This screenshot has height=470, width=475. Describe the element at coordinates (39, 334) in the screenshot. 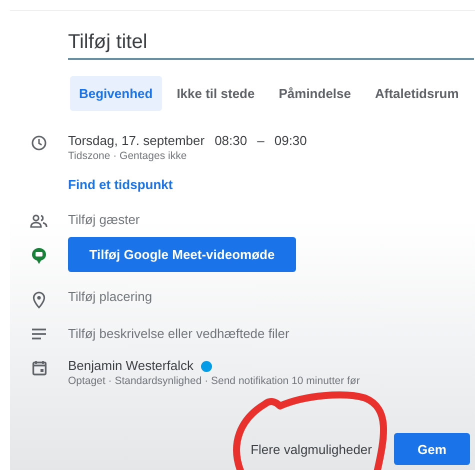

I see `description-icon` at that location.